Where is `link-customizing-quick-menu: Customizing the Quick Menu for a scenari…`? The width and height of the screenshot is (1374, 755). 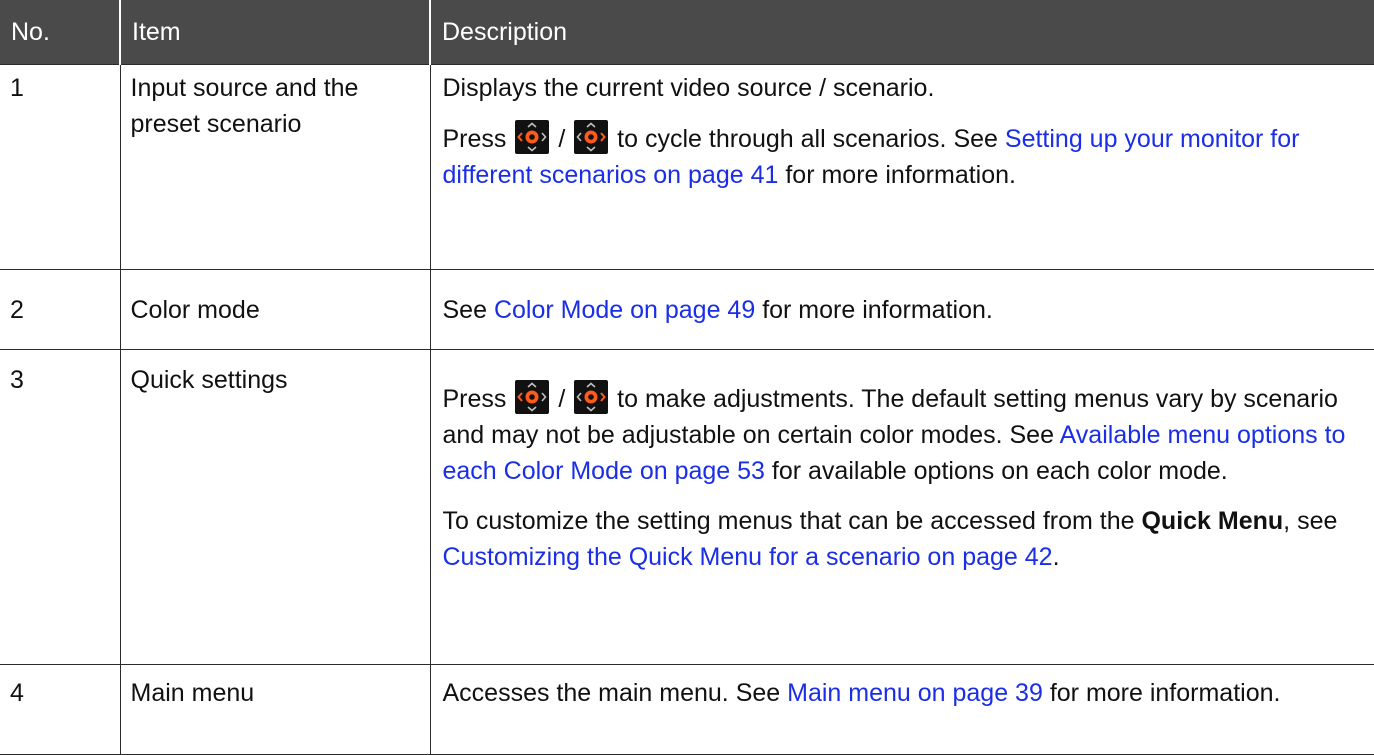
link-customizing-quick-menu: Customizing the Quick Menu for a scenari… is located at coordinates (748, 557).